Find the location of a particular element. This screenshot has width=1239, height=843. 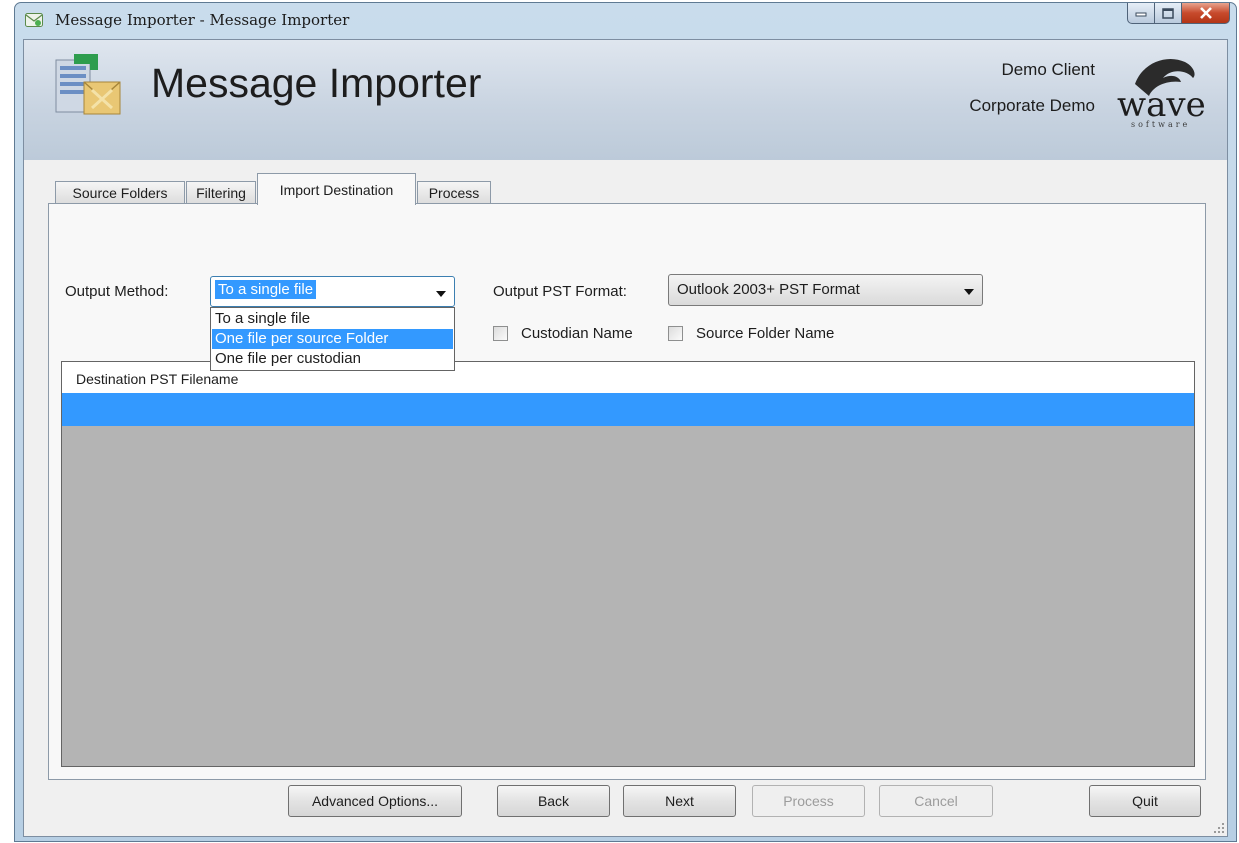

svg-text: wave is located at coordinates (1161, 105).